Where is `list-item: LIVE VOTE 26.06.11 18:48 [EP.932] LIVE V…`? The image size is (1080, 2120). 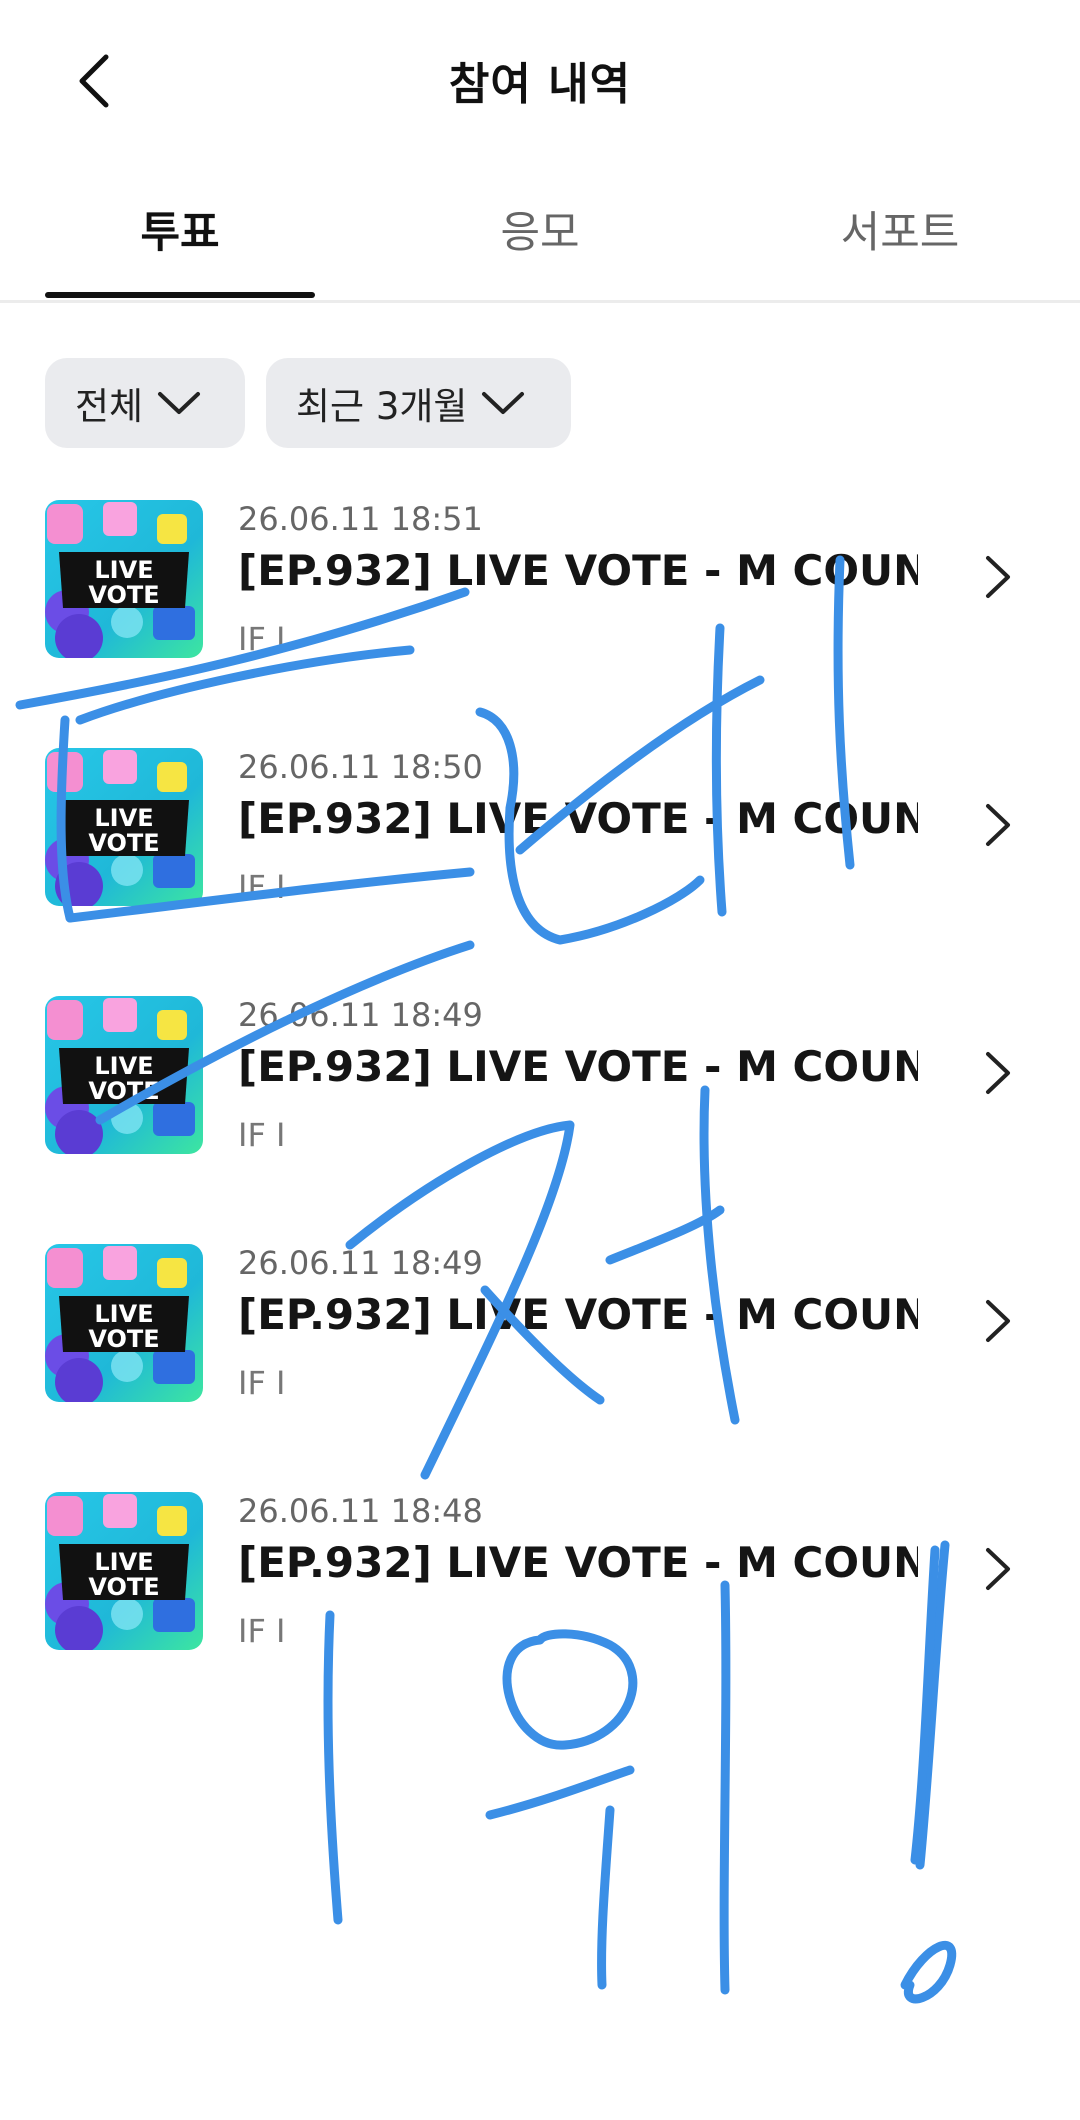
list-item: LIVE VOTE 26.06.11 18:48 [EP.932] LIVE V… is located at coordinates (540, 1582).